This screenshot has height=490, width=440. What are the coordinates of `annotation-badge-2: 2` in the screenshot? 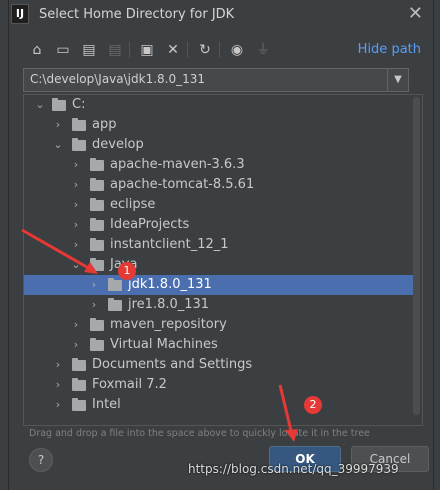 It's located at (313, 405).